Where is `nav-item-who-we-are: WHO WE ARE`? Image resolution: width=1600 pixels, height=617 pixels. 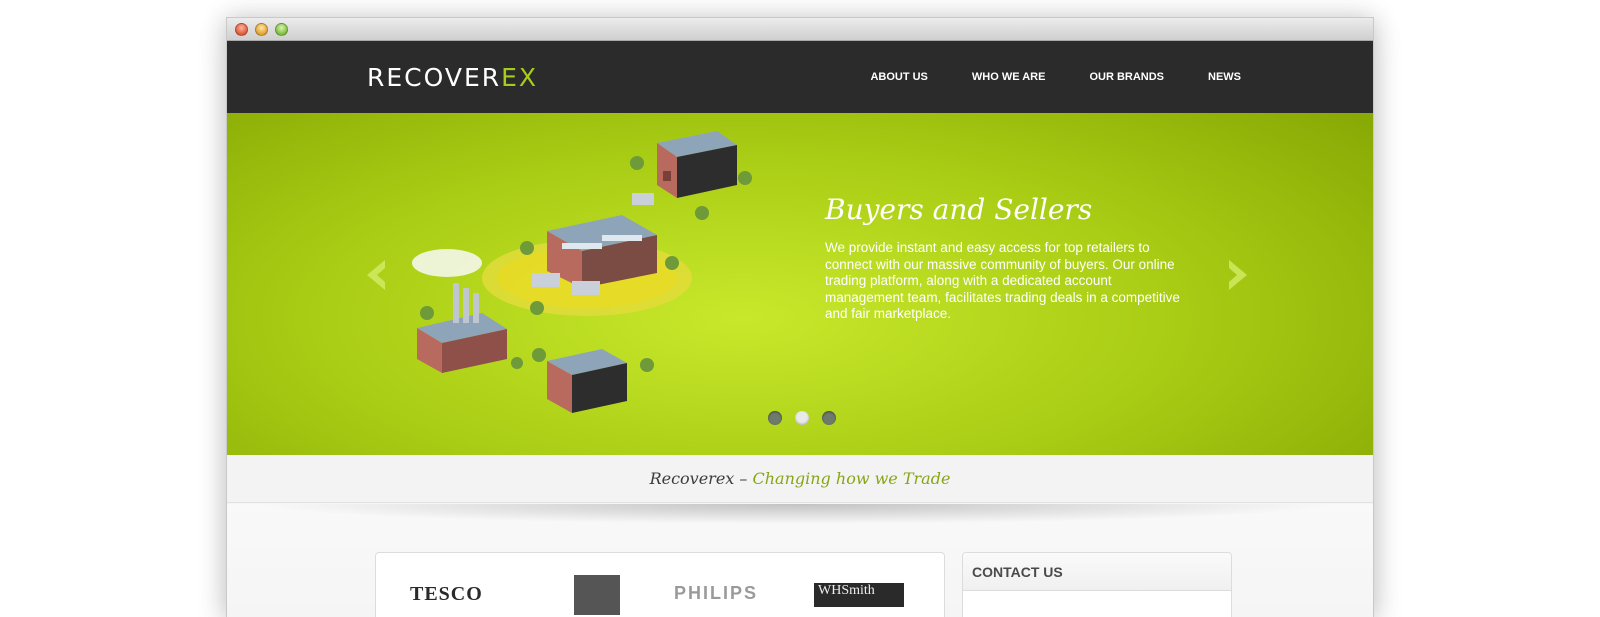 nav-item-who-we-are: WHO WE ARE is located at coordinates (1009, 77).